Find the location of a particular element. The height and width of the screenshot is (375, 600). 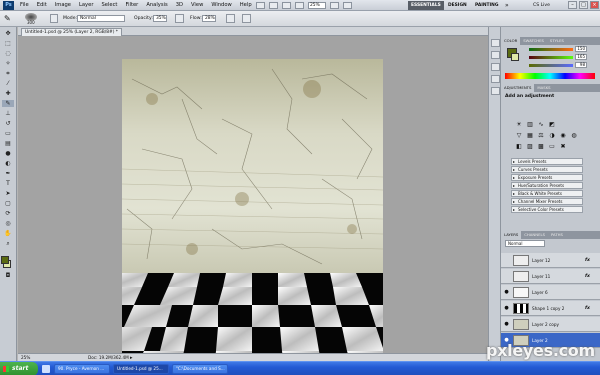

color-spectrum-ramp is located at coordinates (550, 76).